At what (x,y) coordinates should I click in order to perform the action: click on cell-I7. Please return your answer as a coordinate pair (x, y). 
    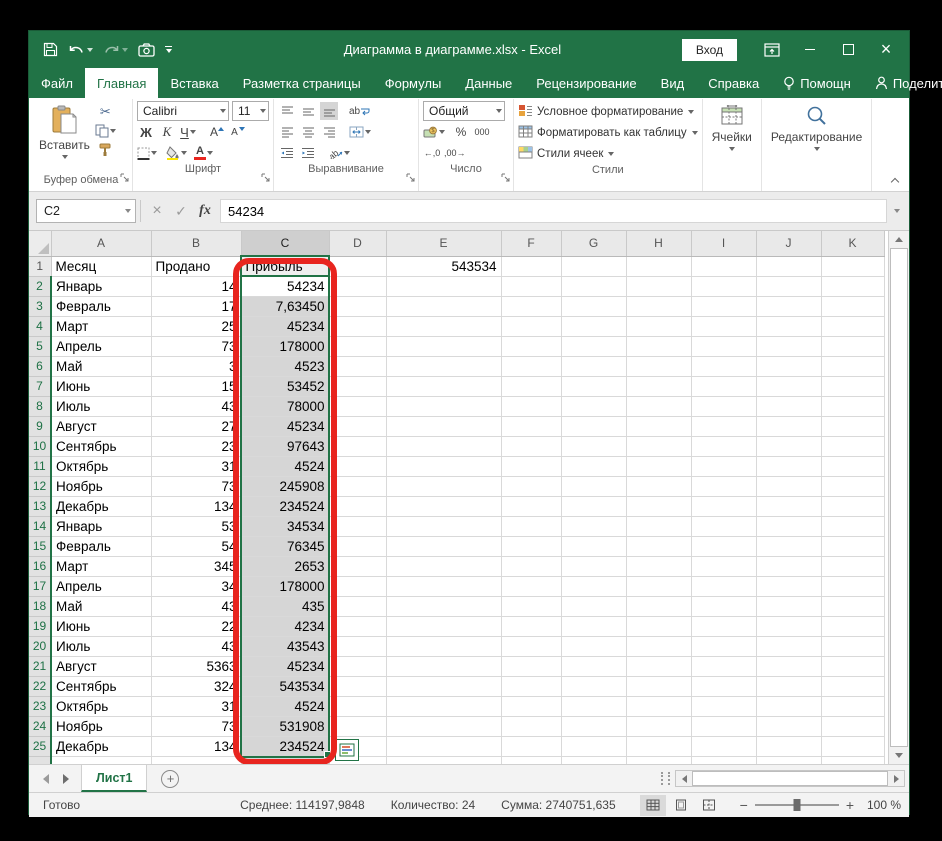
    Looking at the image, I should click on (724, 386).